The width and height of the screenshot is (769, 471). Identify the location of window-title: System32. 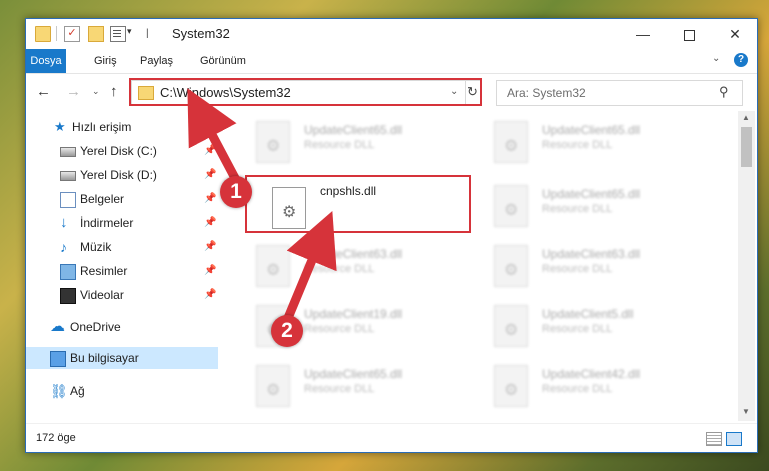
(201, 33).